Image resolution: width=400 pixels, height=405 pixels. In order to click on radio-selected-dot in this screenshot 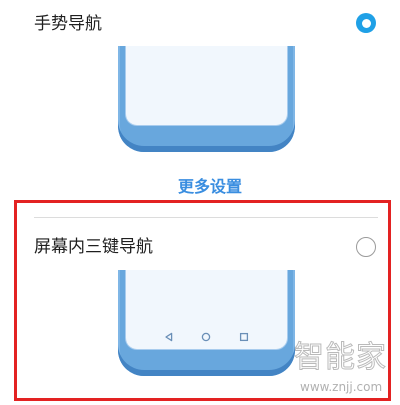, I will do `click(366, 23)`.